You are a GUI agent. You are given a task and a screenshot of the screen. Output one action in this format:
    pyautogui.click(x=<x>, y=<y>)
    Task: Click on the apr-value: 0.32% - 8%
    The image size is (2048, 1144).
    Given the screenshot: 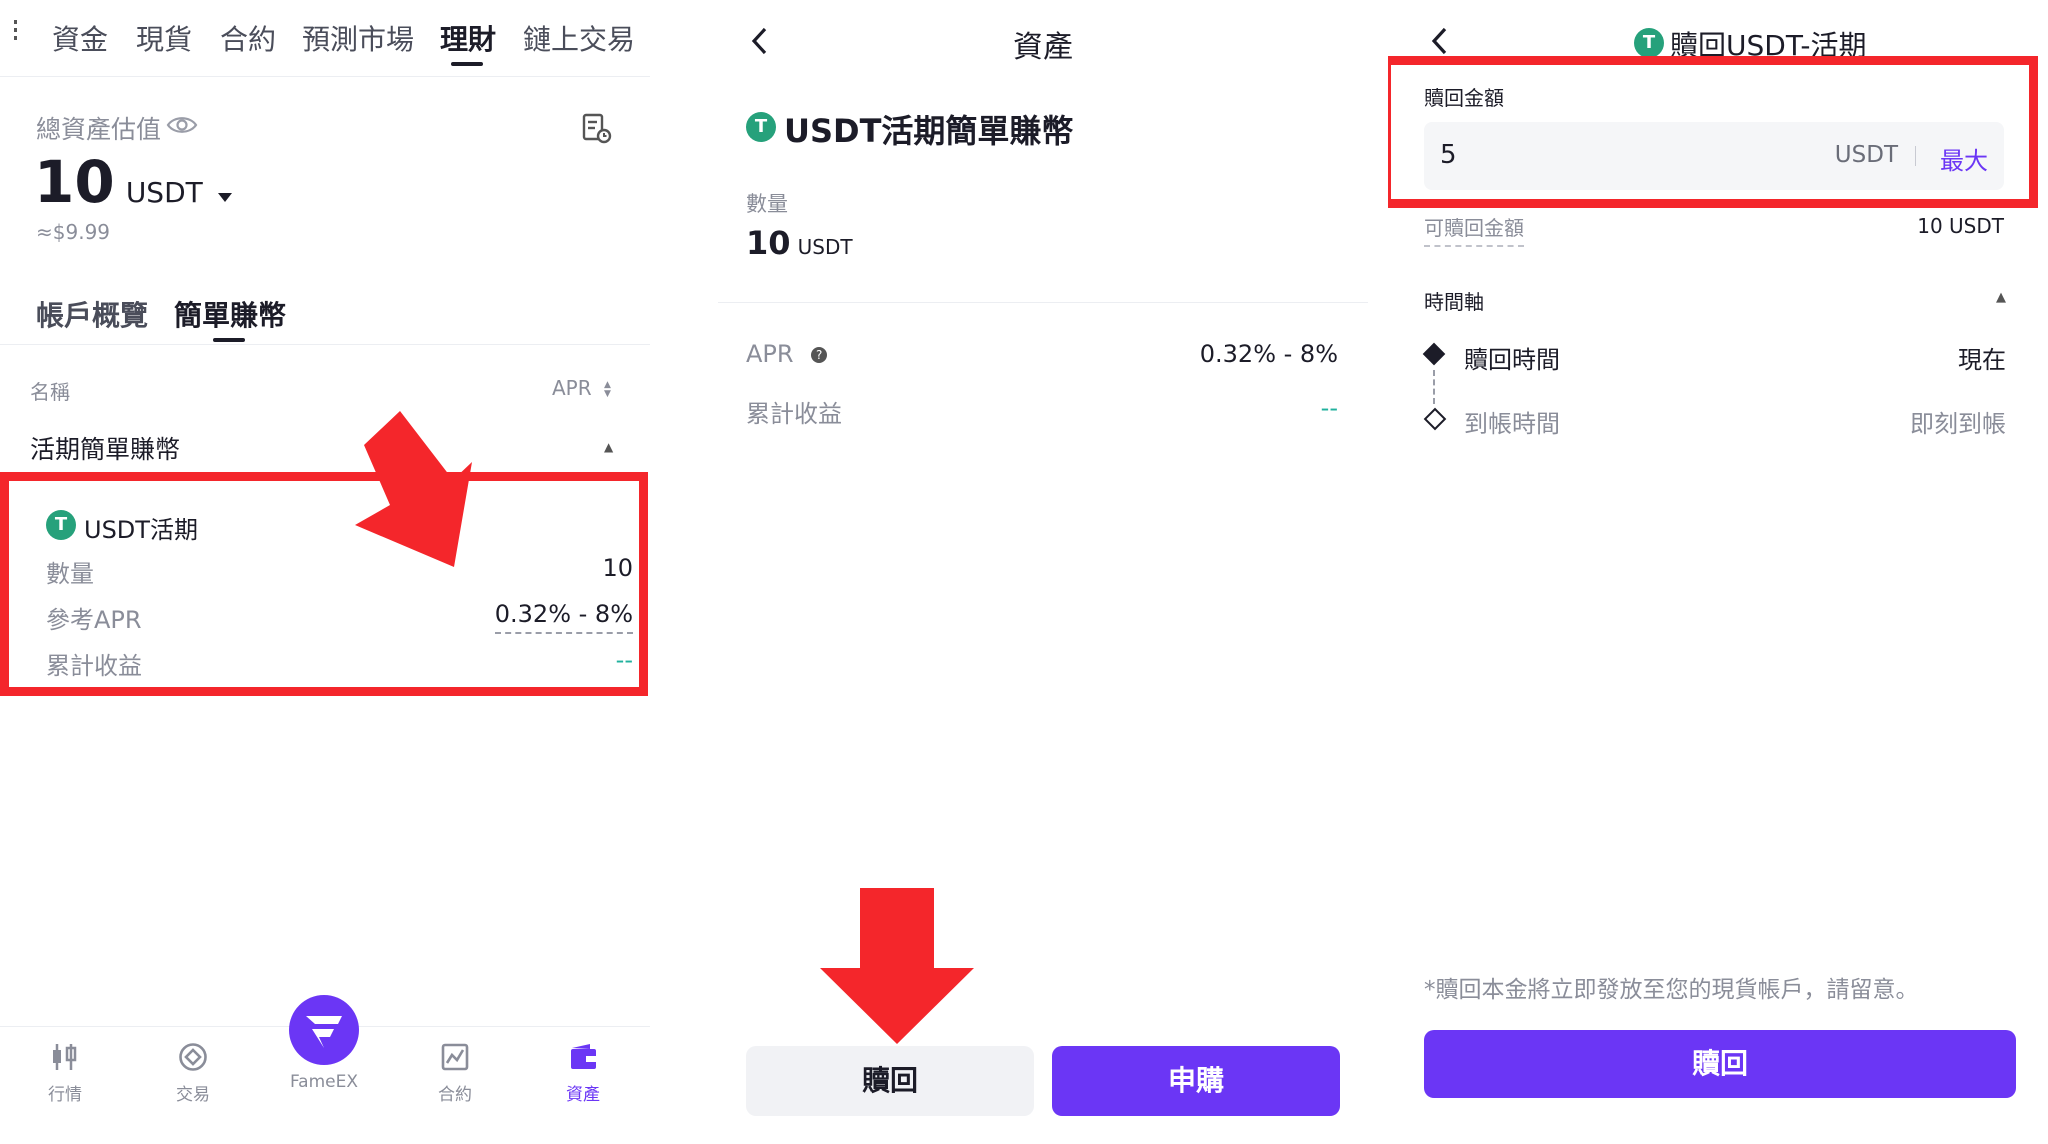 What is the action you would take?
    pyautogui.click(x=1268, y=354)
    